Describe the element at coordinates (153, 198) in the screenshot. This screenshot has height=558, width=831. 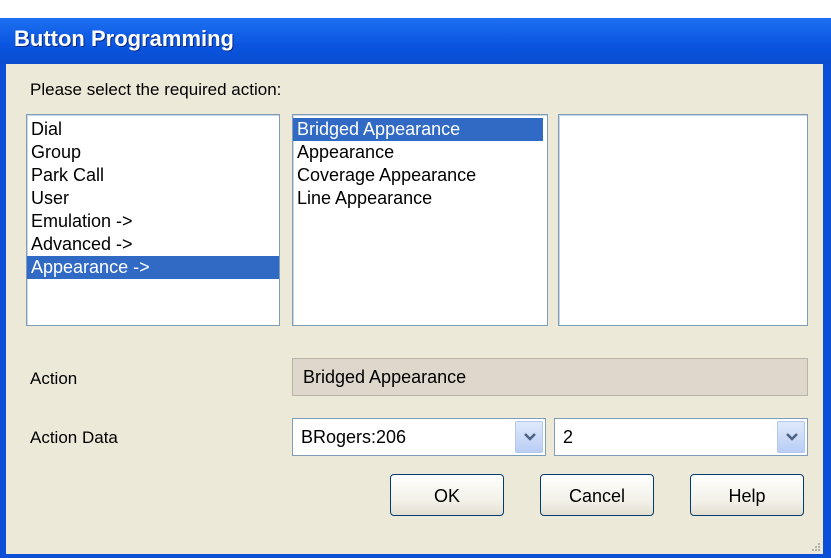
I see `category-item-user: User` at that location.